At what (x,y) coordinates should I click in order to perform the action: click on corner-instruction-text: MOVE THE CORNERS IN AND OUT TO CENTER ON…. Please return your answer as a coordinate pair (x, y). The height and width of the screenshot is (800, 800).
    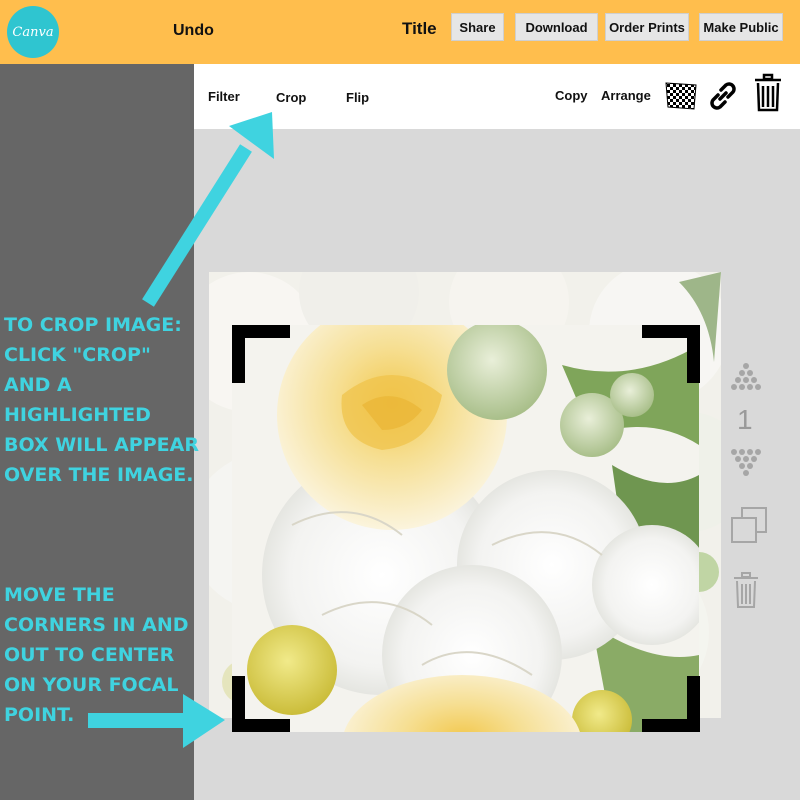
    Looking at the image, I should click on (96, 655).